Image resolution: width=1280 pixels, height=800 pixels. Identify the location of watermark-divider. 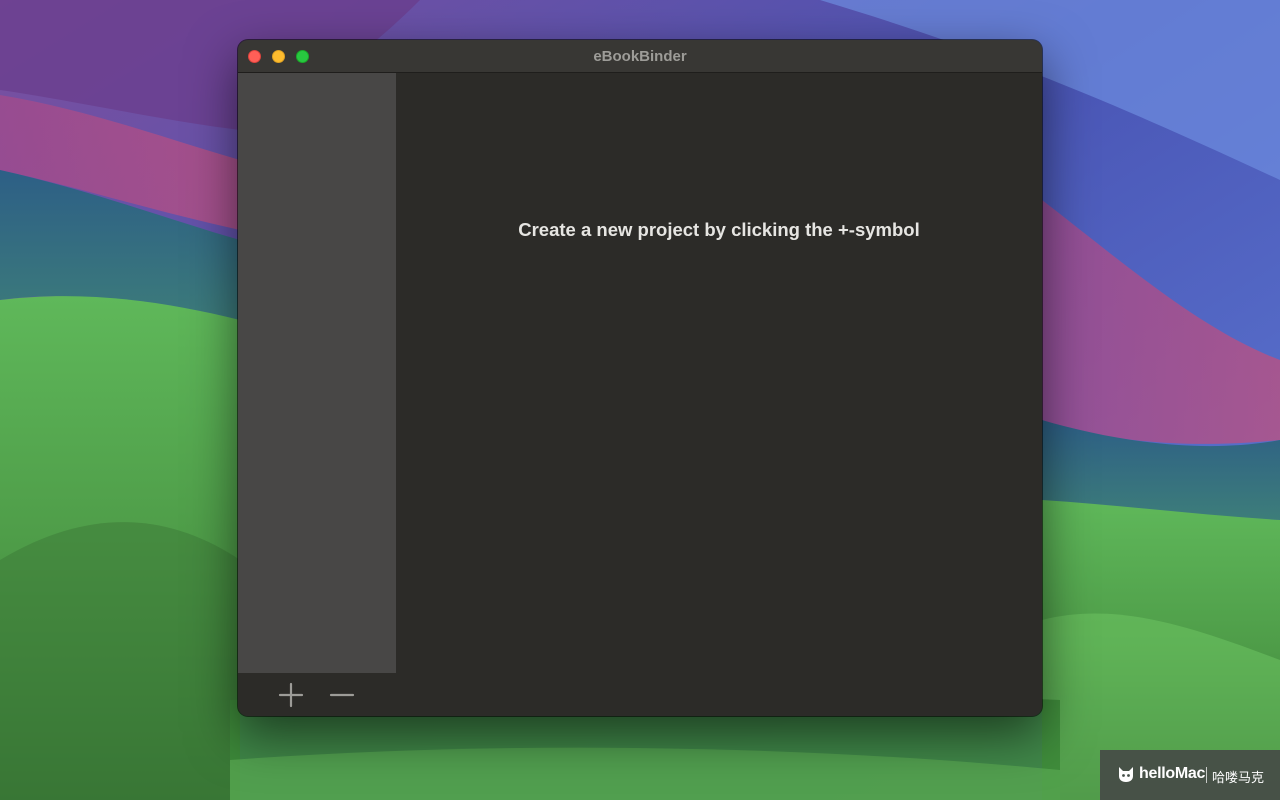
(1206, 775).